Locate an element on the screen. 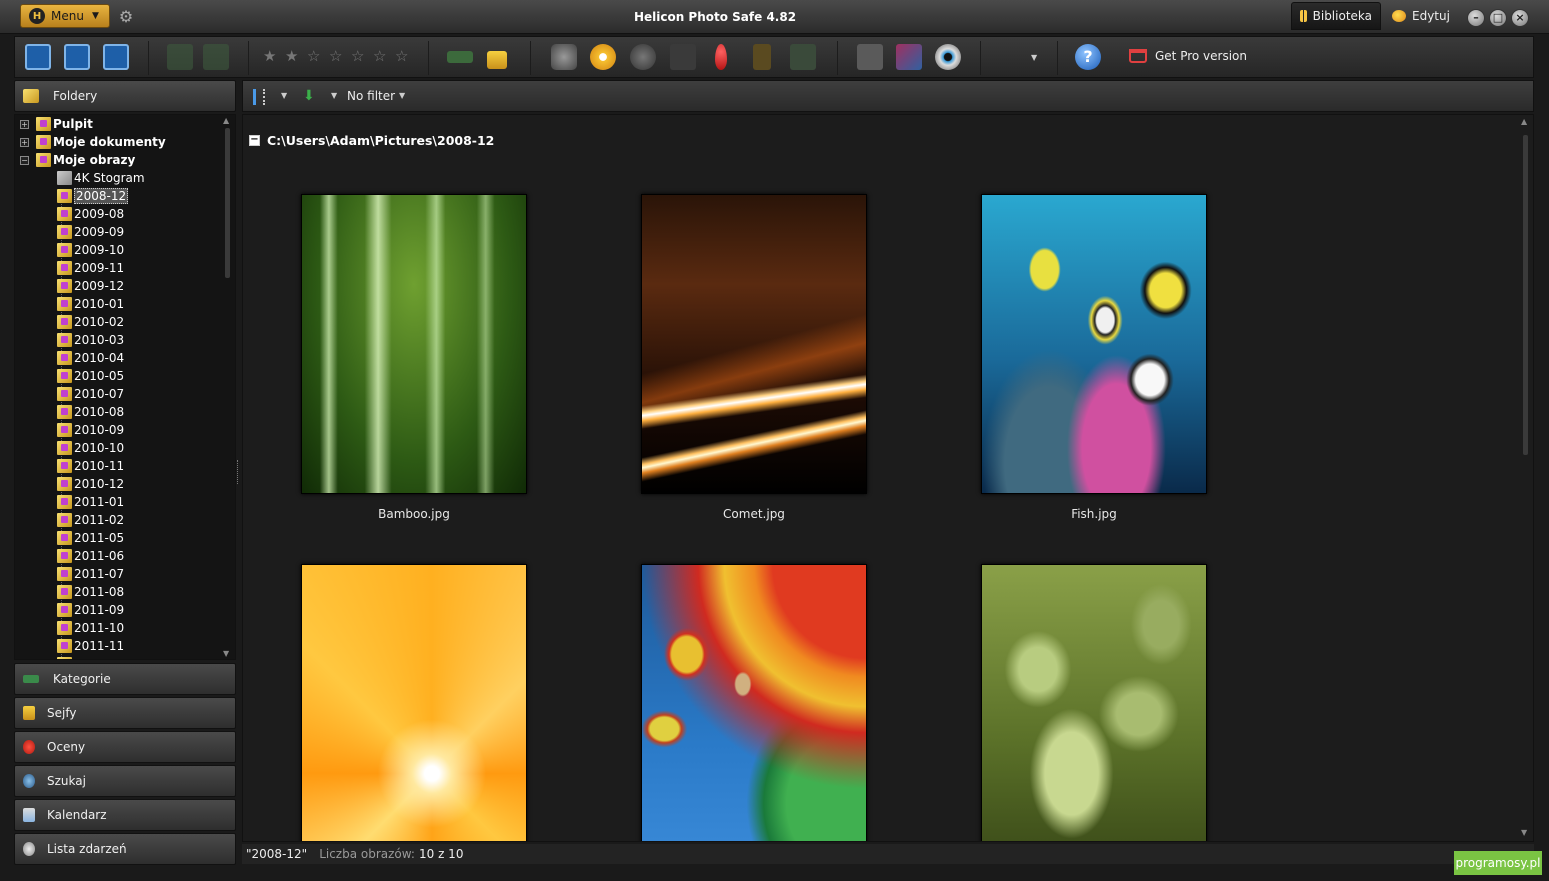  tree-item: 2009-10 is located at coordinates (90, 250).